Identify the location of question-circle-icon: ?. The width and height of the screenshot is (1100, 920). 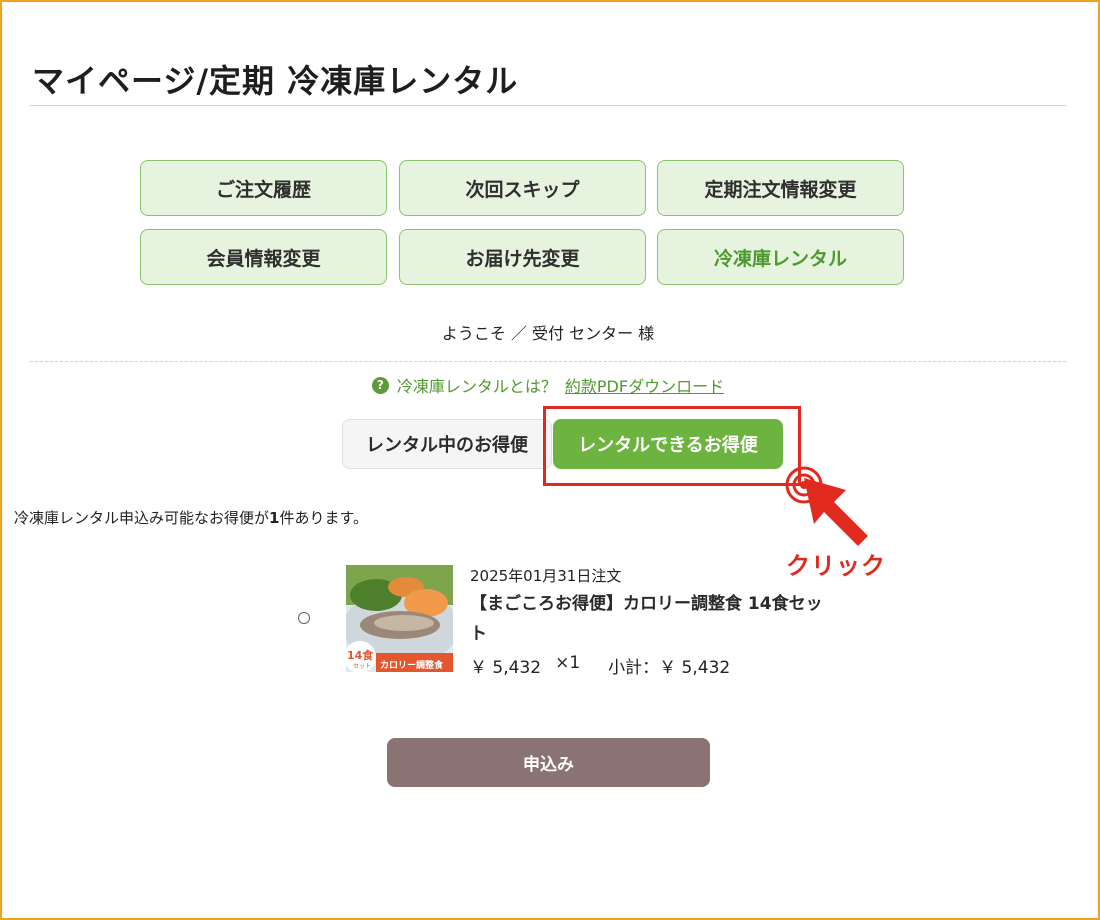
(380, 385).